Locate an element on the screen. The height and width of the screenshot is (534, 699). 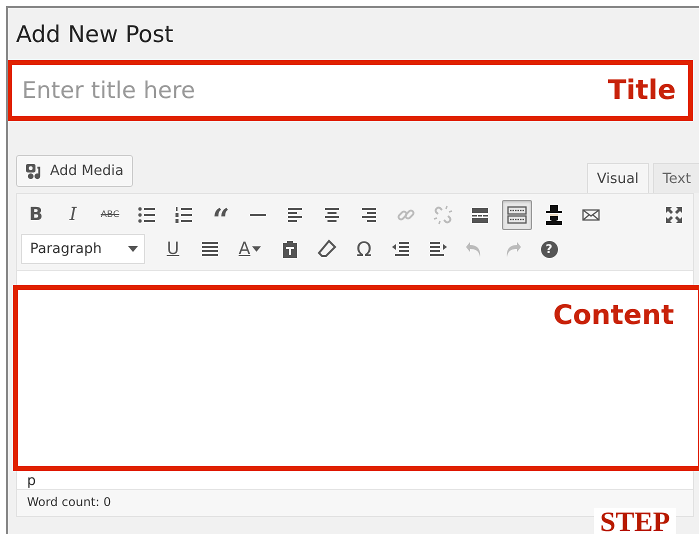
eraser-icon is located at coordinates (327, 249).